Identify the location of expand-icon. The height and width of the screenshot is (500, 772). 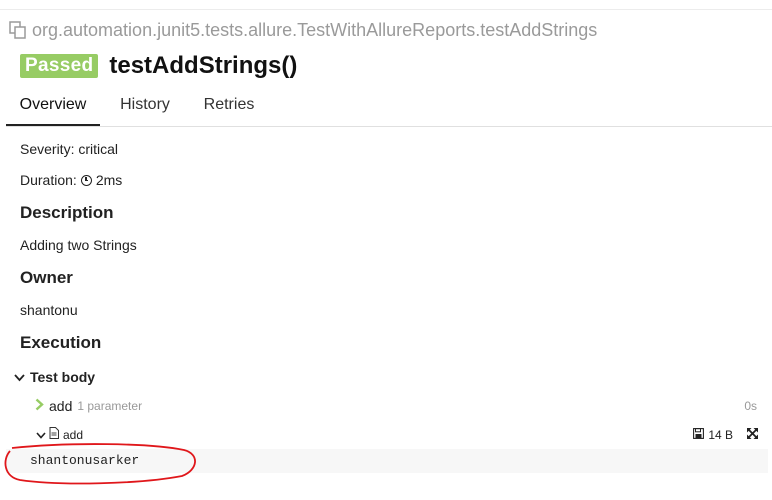
(752, 434).